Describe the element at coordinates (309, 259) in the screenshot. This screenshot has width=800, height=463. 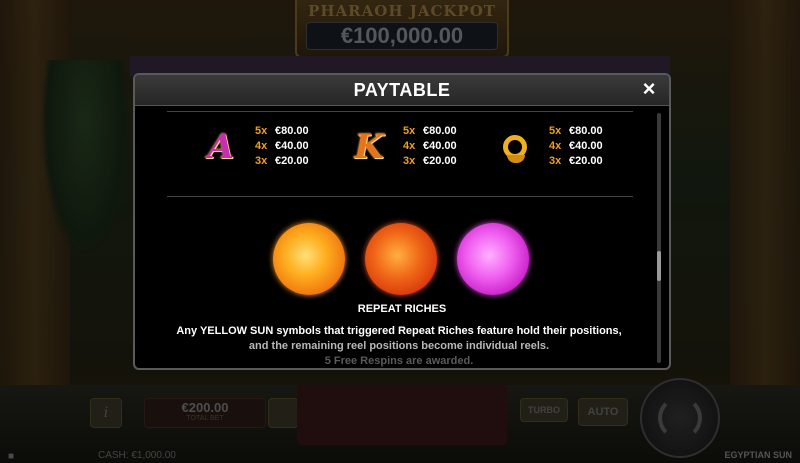
I see `yellow-sun-icon` at that location.